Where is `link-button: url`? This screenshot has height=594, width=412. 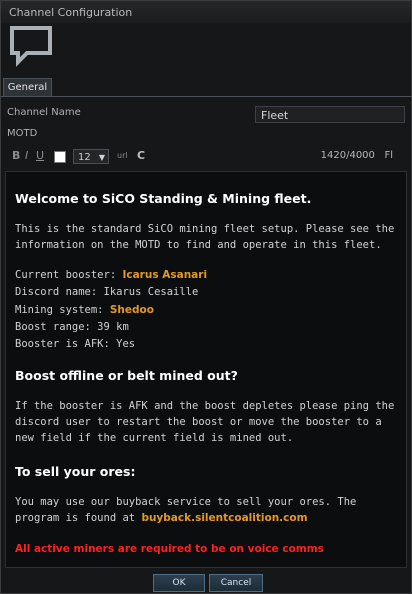 link-button: url is located at coordinates (122, 155).